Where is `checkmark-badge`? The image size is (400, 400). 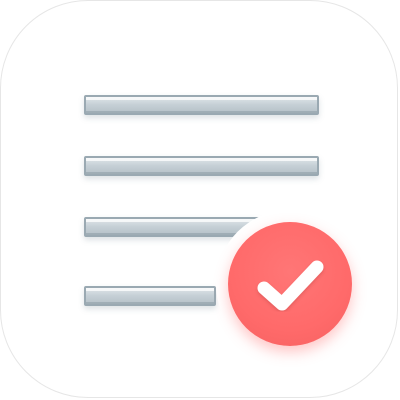 checkmark-badge is located at coordinates (290, 284).